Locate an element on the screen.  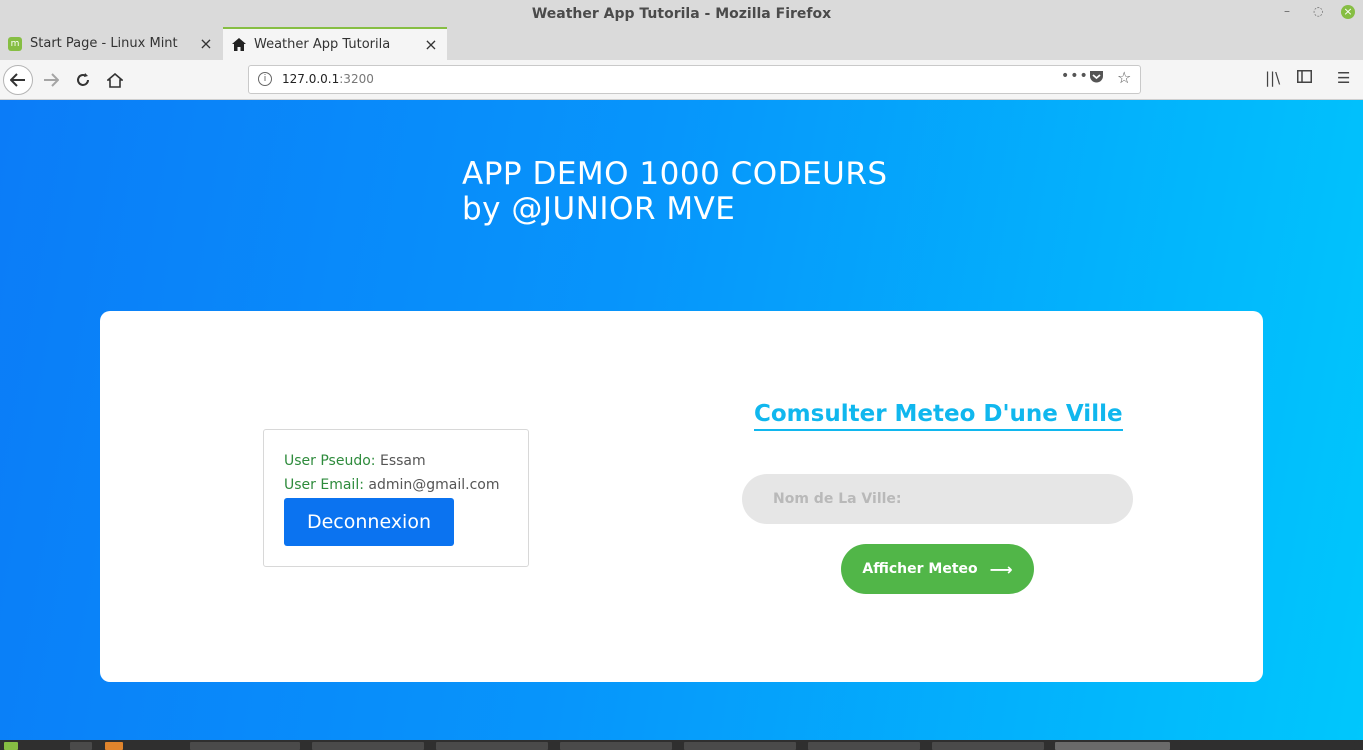
navigation-toolbar: i 127.0.0.1:3200 ••• ☆ ||\ ☰ is located at coordinates (681, 80).